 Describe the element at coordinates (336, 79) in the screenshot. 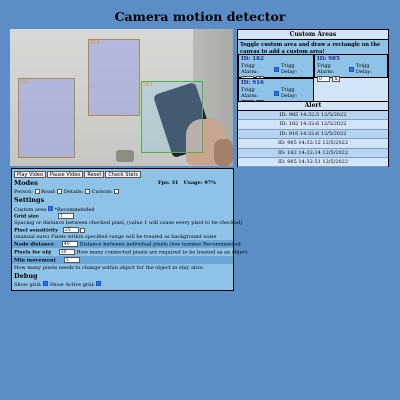

I see `remove-area-button: X` at that location.